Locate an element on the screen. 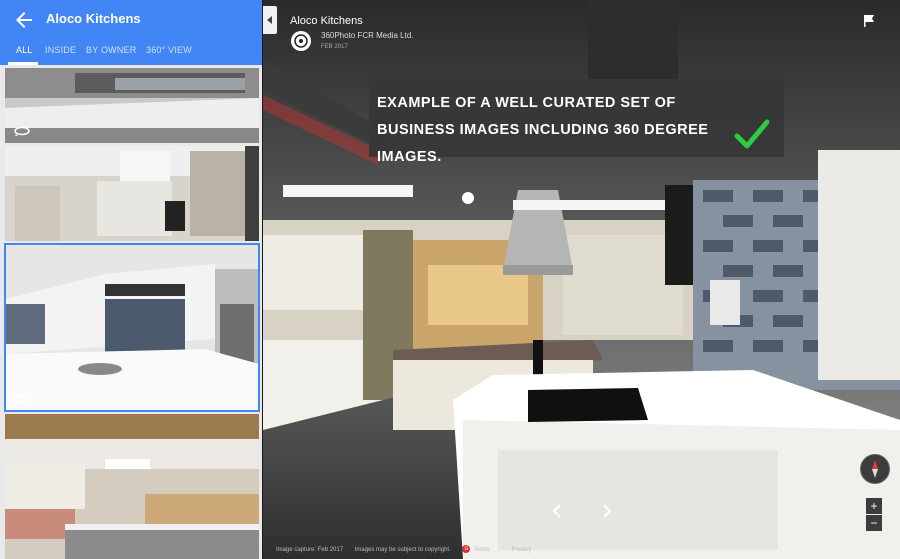 The height and width of the screenshot is (559, 900). photo-date: FEB 2017 is located at coordinates (334, 47).